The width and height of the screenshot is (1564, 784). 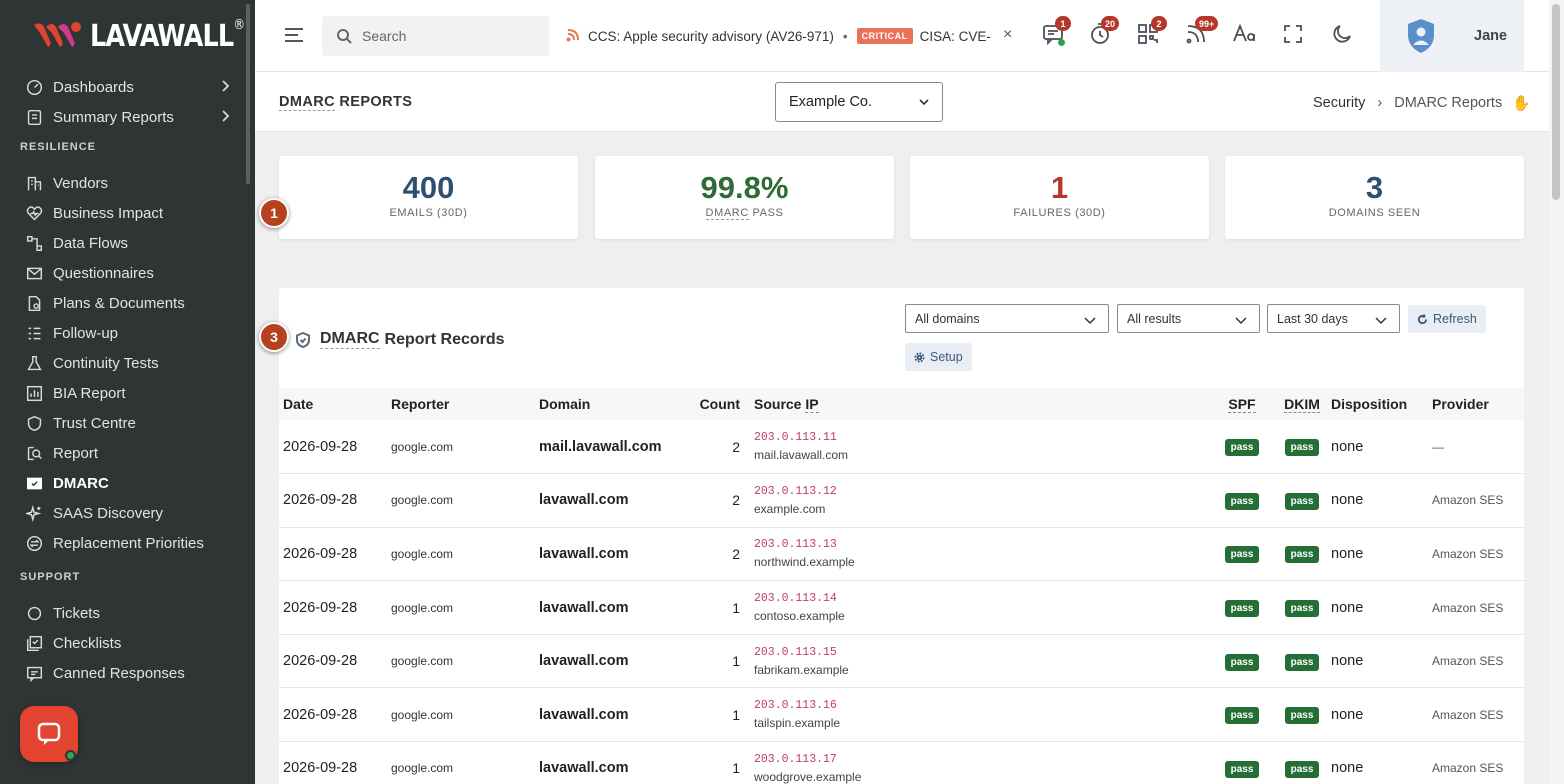 What do you see at coordinates (1201, 32) in the screenshot?
I see `feed-icon: 99+` at bounding box center [1201, 32].